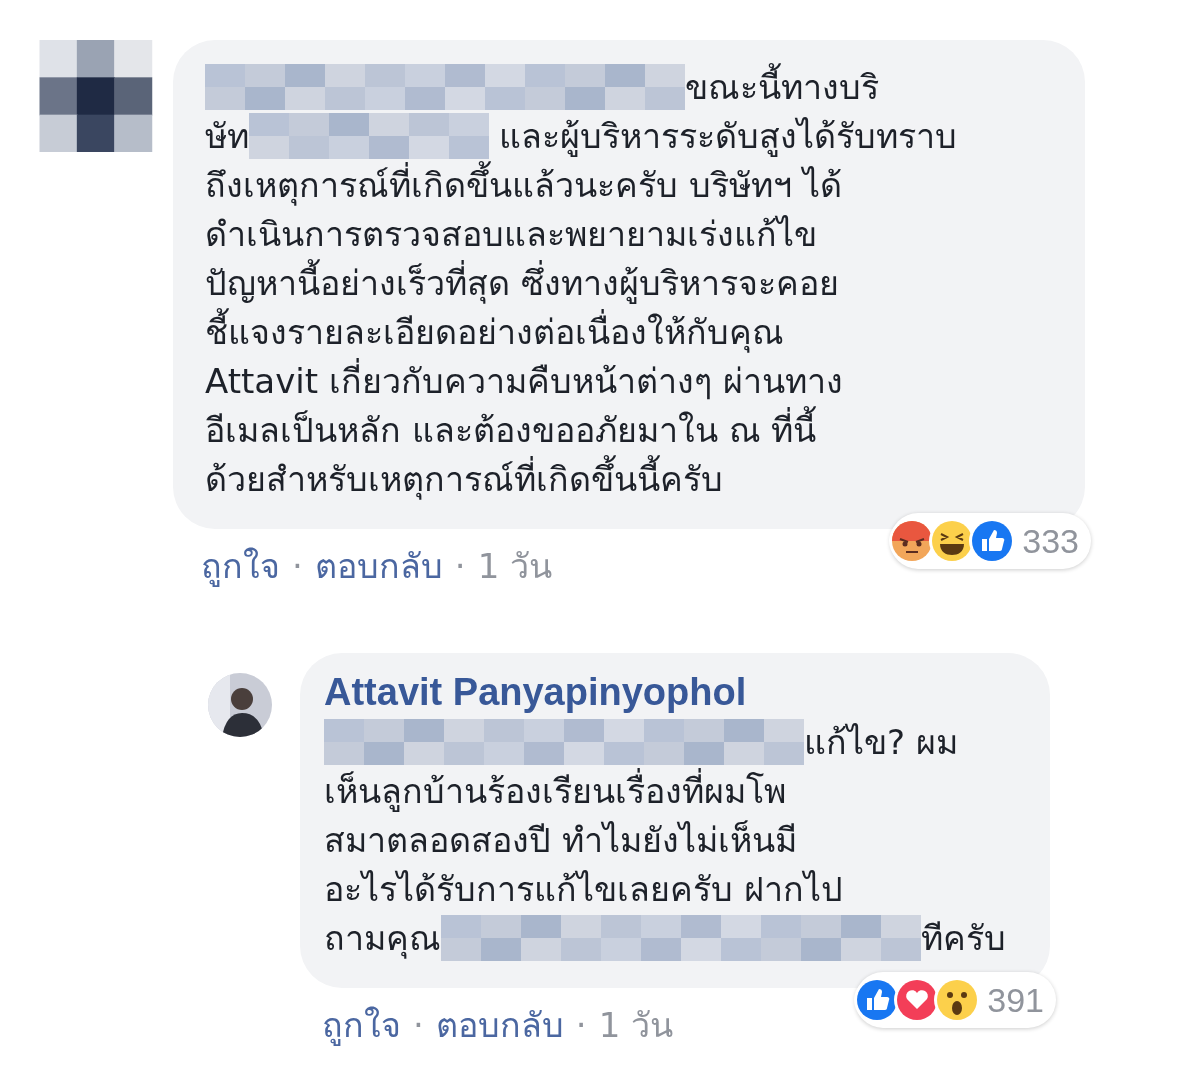 The image size is (1200, 1091). What do you see at coordinates (782, 86) in the screenshot?
I see `comment-text: ขณะนี้ทางบริ` at bounding box center [782, 86].